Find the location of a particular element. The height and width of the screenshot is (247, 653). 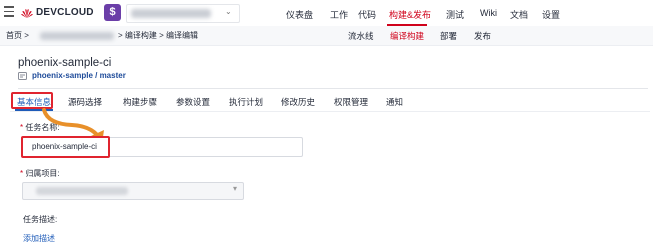

nav-docs: 文档 is located at coordinates (519, 14).